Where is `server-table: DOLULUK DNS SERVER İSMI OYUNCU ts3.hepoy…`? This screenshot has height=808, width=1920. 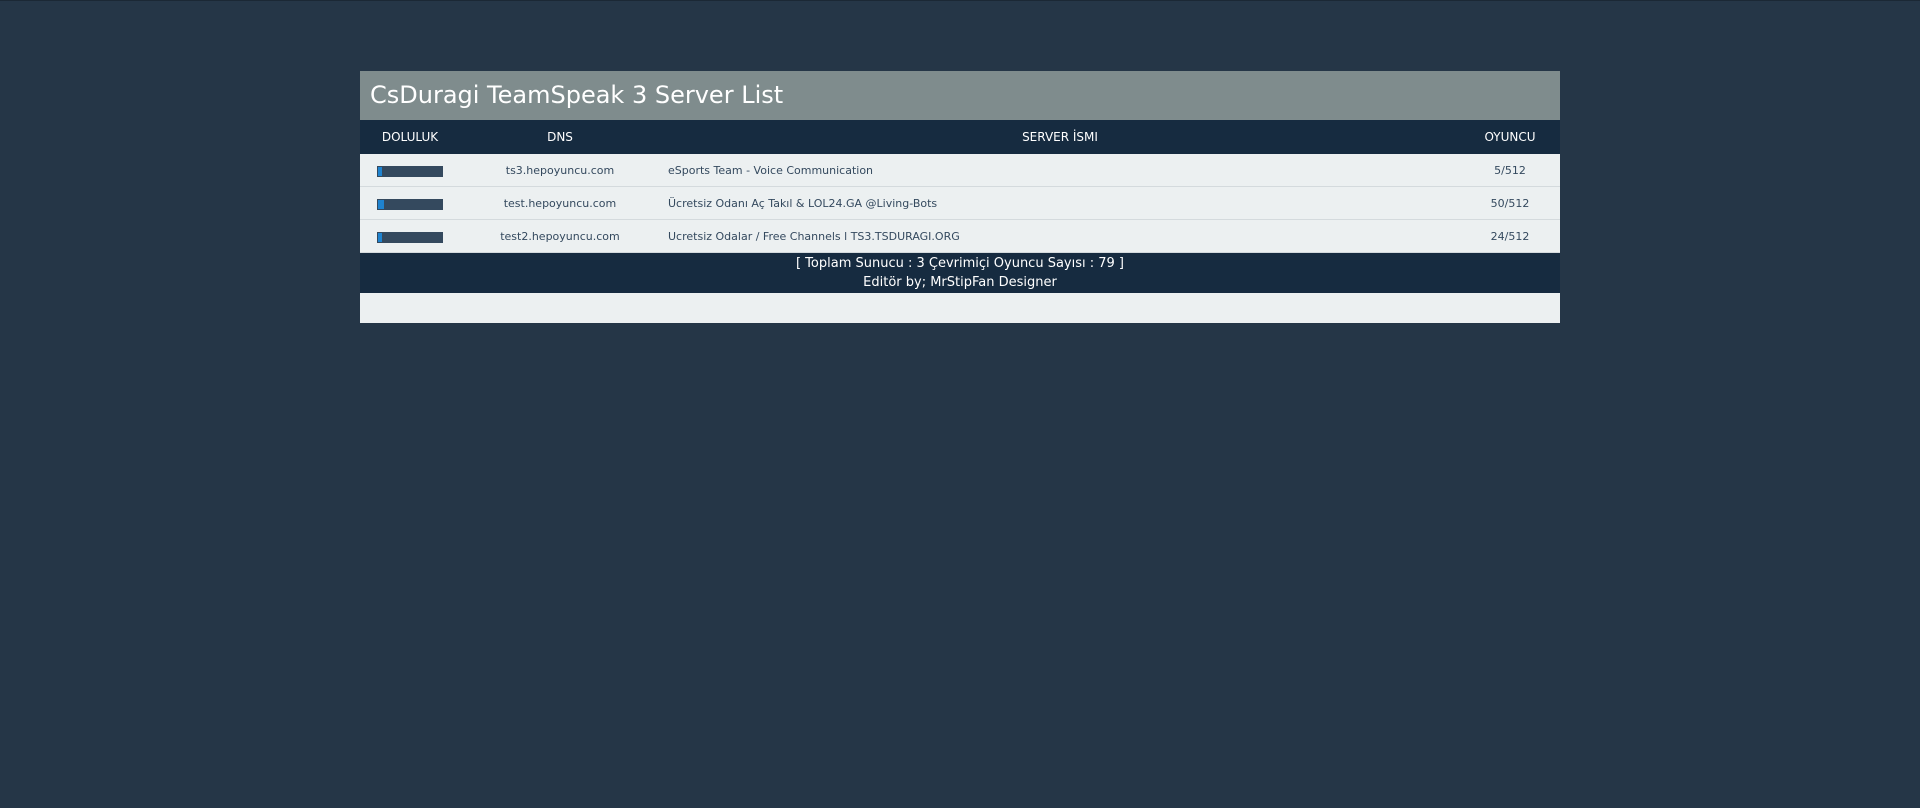 server-table: DOLULUK DNS SERVER İSMI OYUNCU ts3.hepoy… is located at coordinates (960, 186).